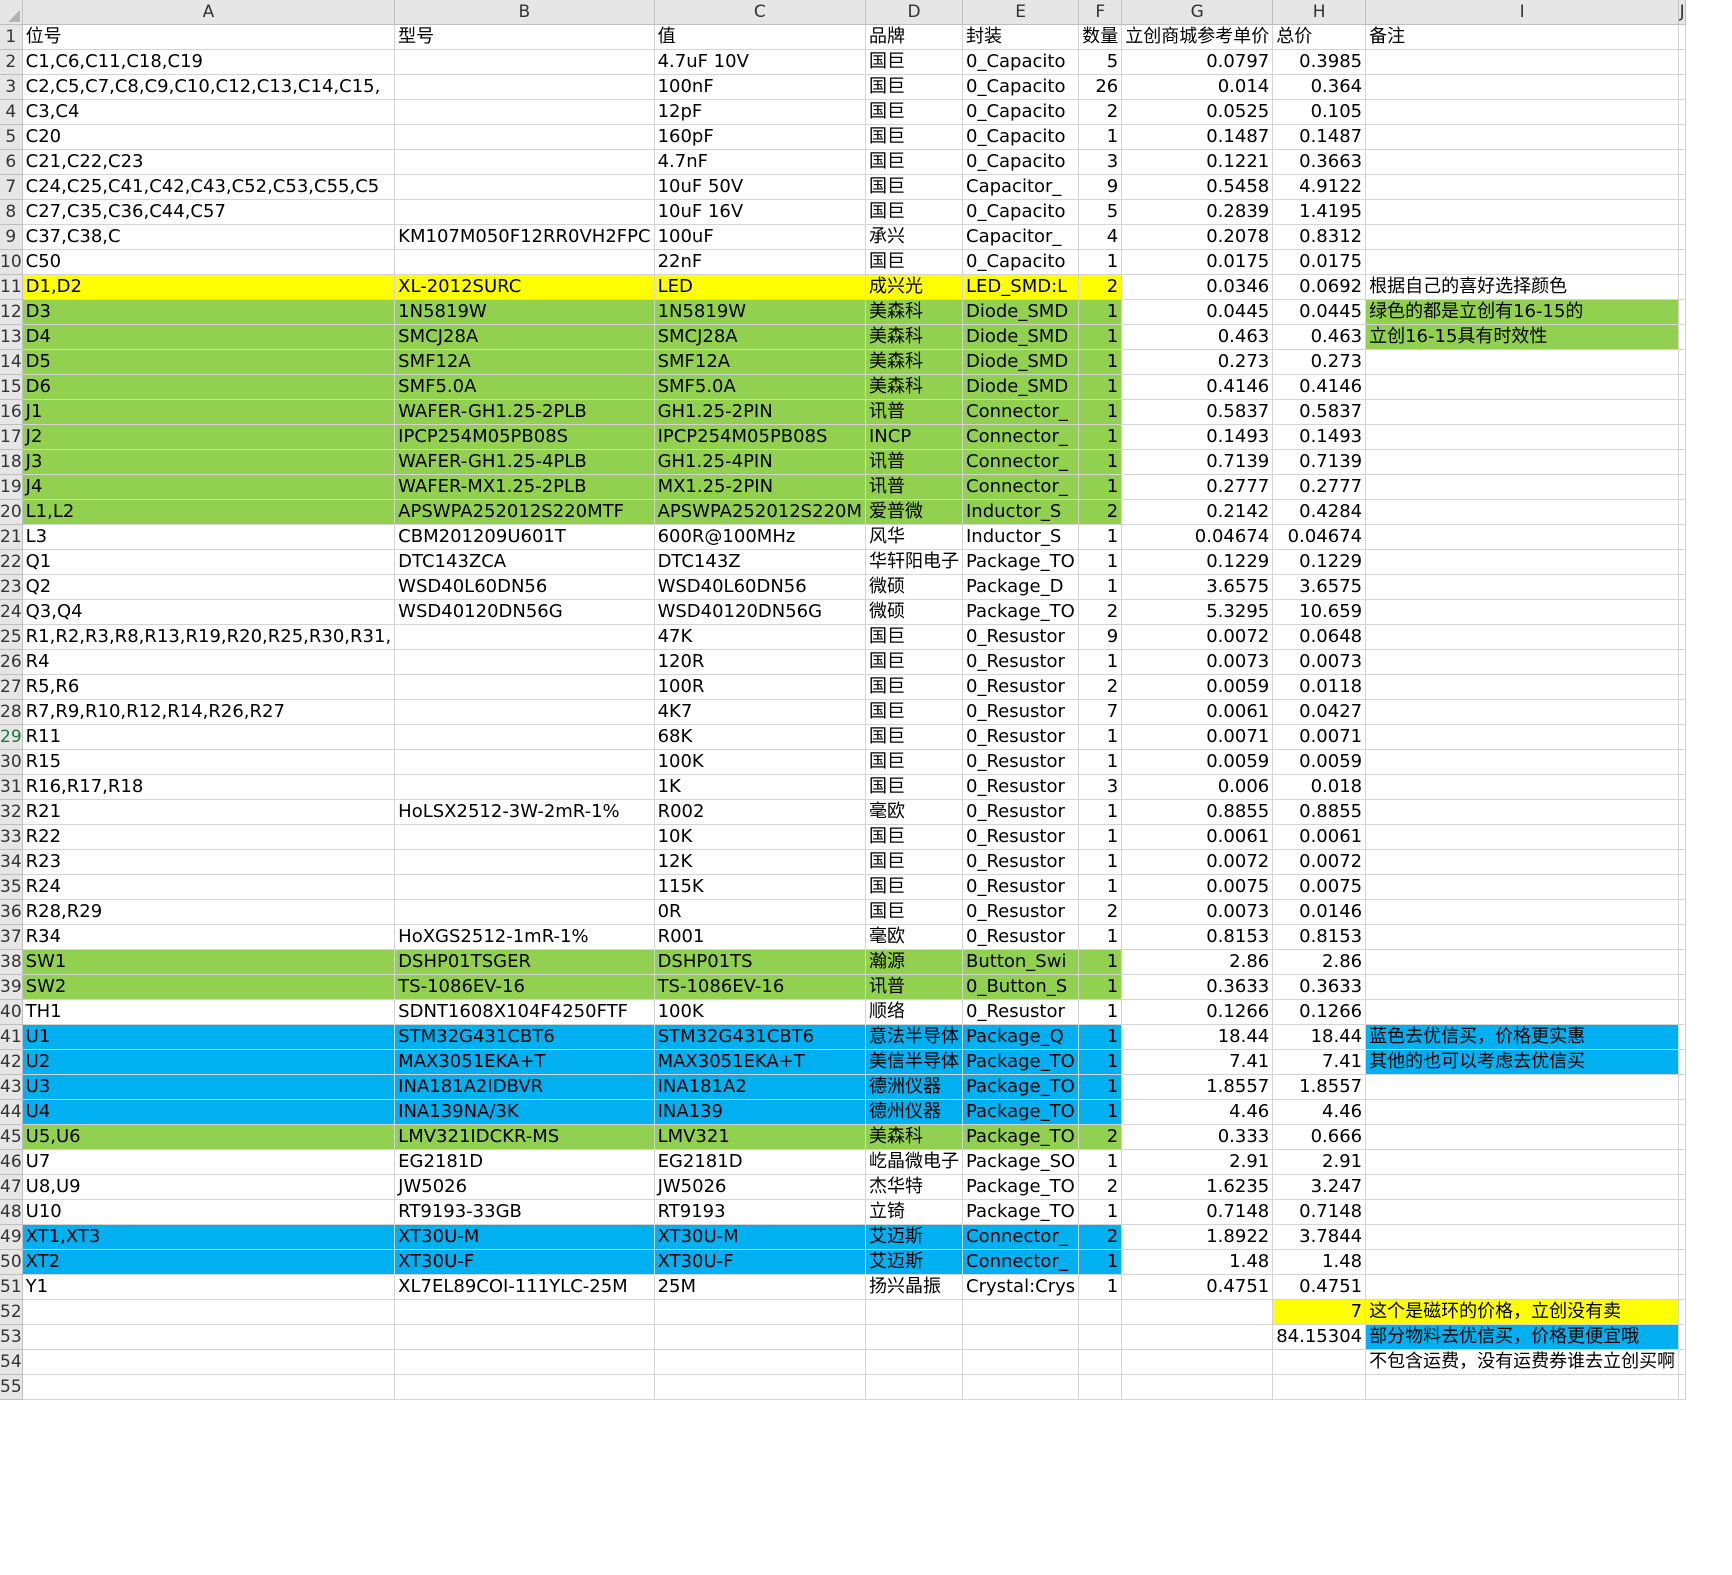  What do you see at coordinates (914, 1187) in the screenshot?
I see `cell-d47: 杰华特` at bounding box center [914, 1187].